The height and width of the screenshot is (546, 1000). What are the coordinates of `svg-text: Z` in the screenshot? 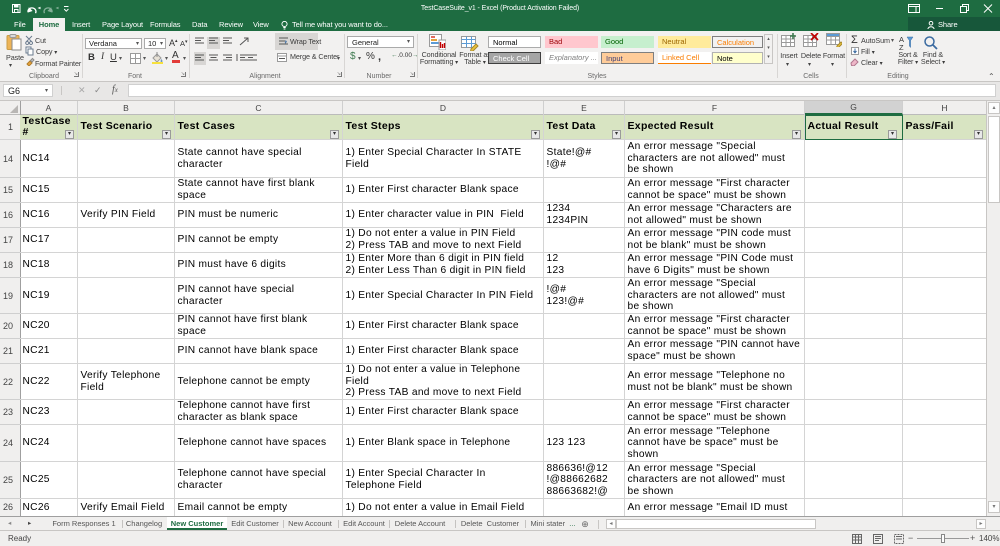 It's located at (901, 46).